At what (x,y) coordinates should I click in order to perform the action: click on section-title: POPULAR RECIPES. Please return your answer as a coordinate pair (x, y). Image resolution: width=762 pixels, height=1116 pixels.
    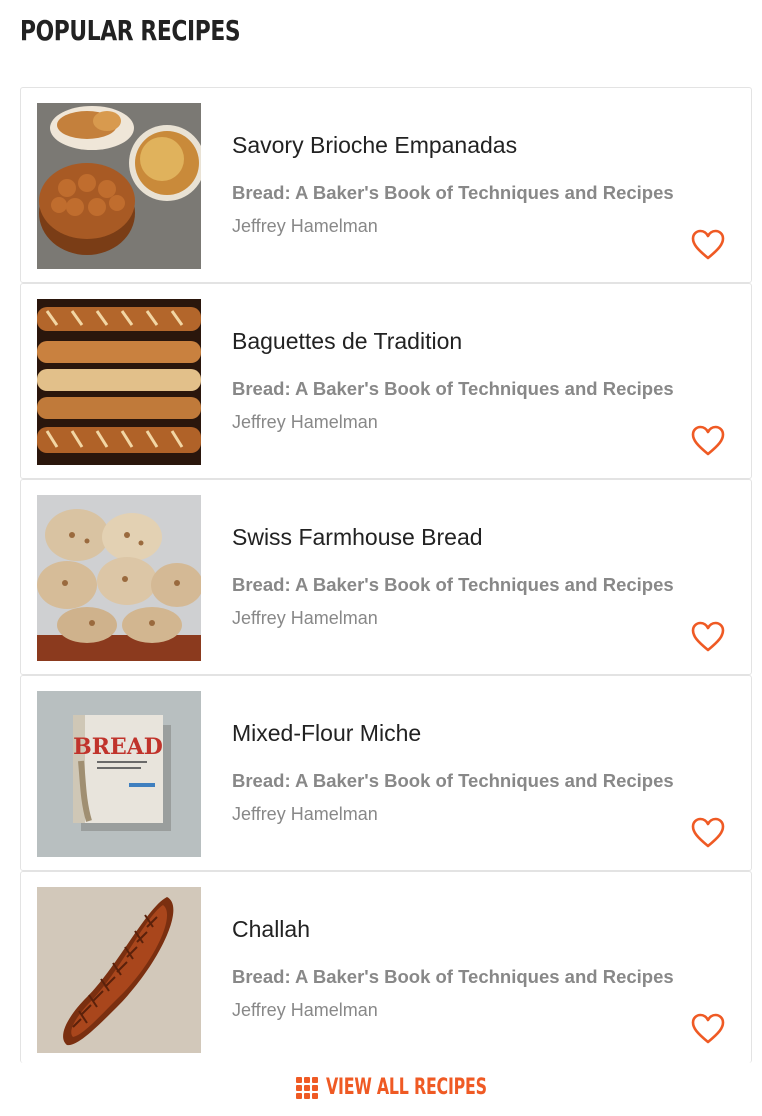
    Looking at the image, I should click on (130, 30).